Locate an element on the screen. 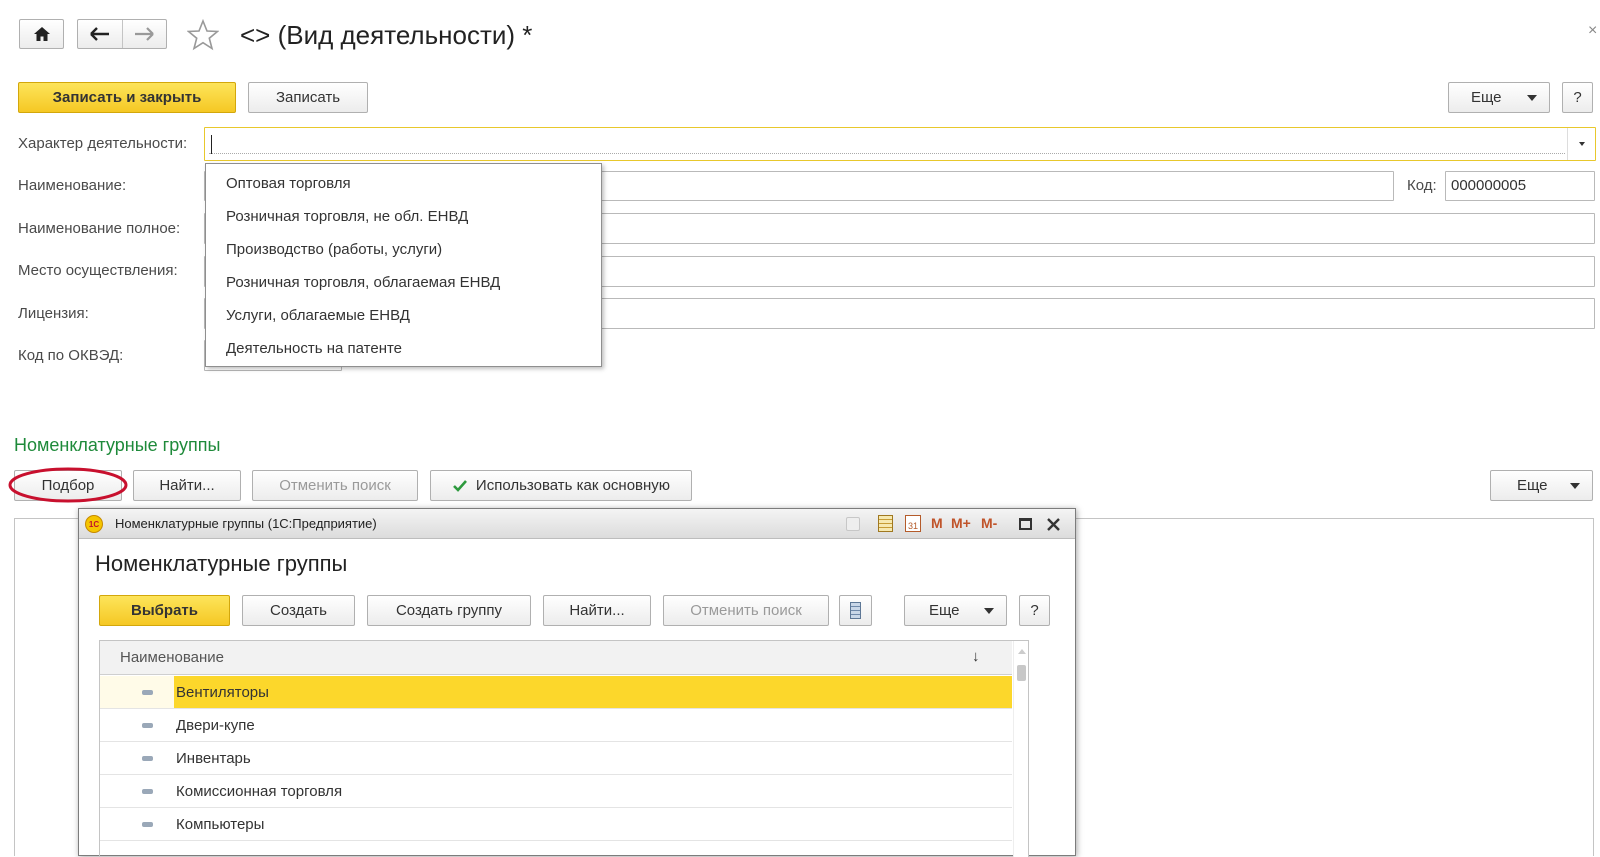  more-button: Еще is located at coordinates (1499, 97).